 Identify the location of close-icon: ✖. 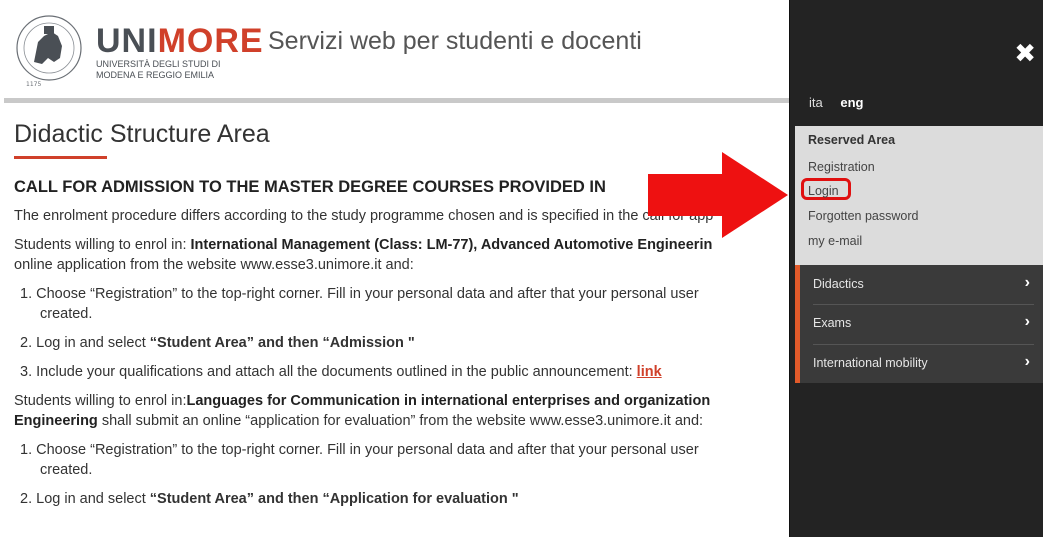
(1025, 53).